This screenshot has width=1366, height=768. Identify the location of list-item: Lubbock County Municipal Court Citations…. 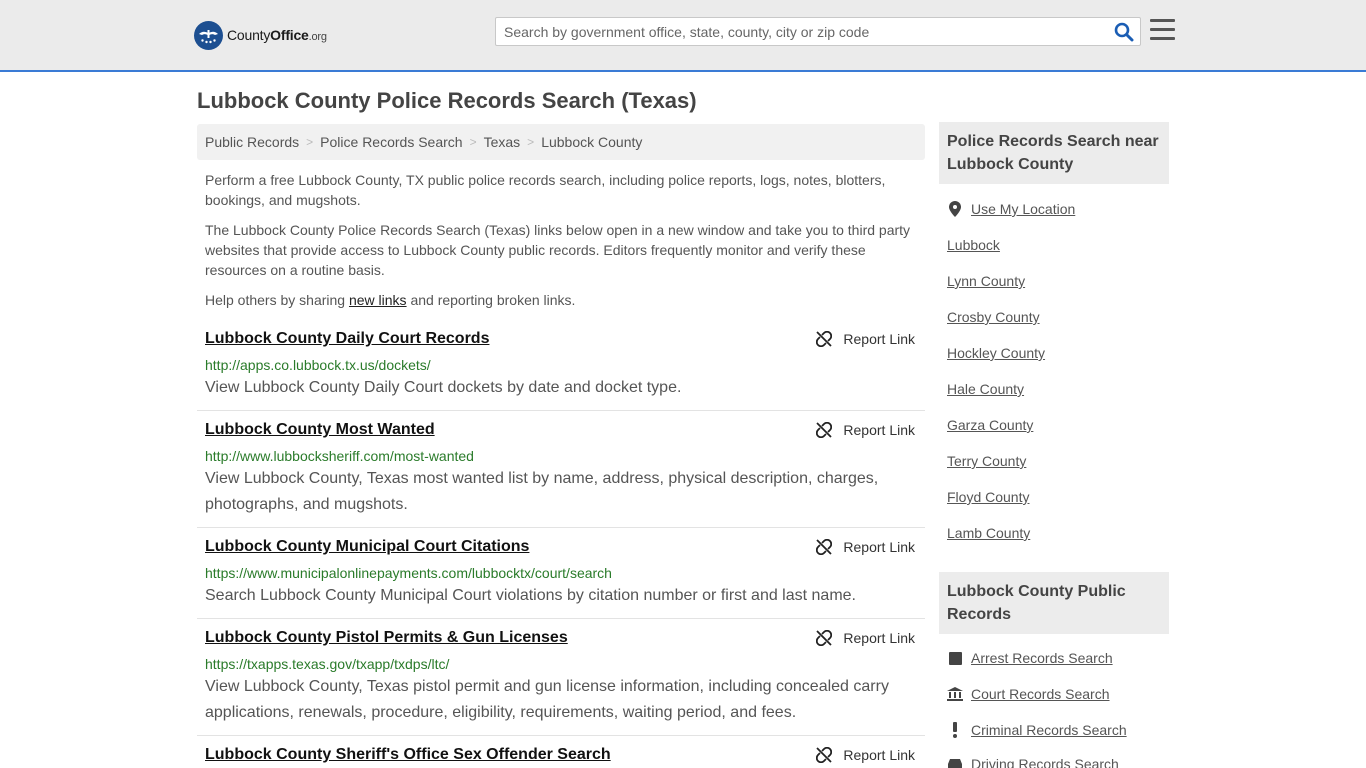
(561, 578).